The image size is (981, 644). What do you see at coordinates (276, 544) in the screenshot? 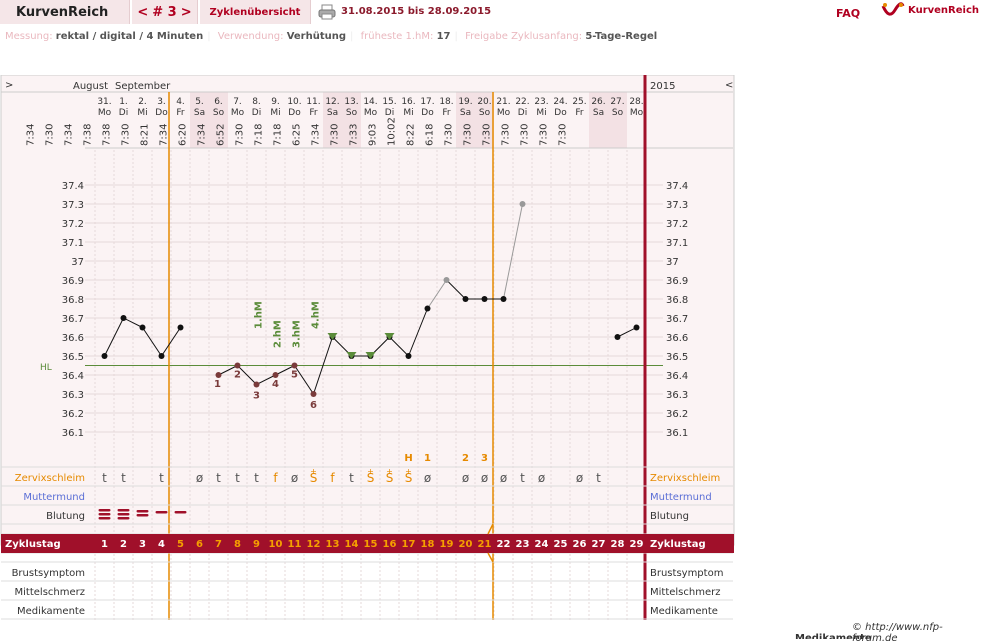
I see `cycle-day-number: 10` at bounding box center [276, 544].